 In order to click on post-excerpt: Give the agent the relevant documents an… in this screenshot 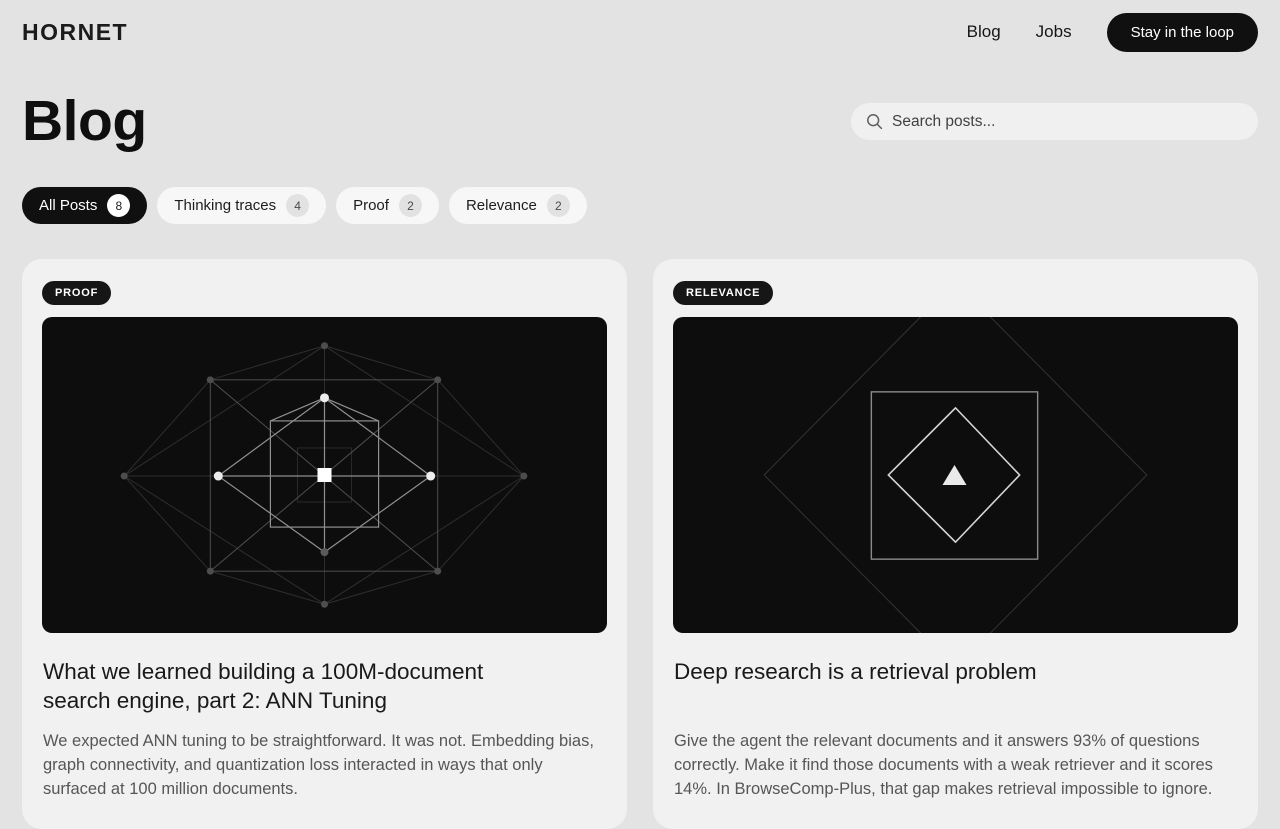, I will do `click(943, 765)`.